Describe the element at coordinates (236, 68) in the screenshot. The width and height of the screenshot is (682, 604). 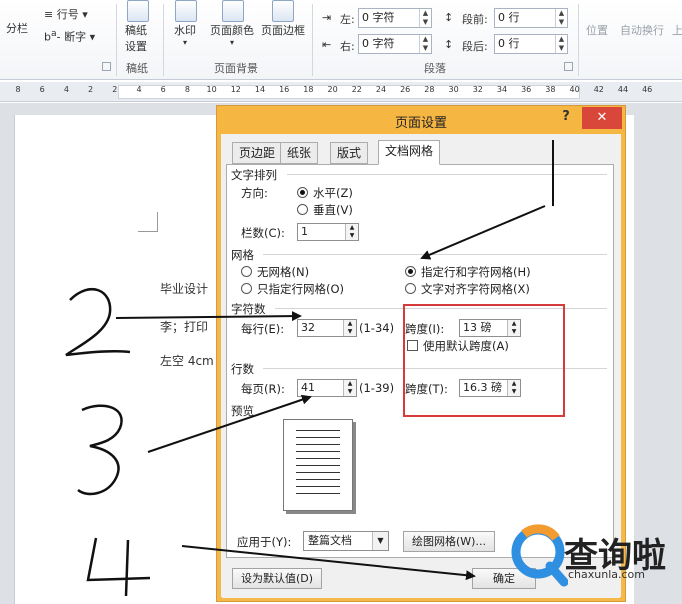
I see `group-label-page-background: 页面背景` at that location.